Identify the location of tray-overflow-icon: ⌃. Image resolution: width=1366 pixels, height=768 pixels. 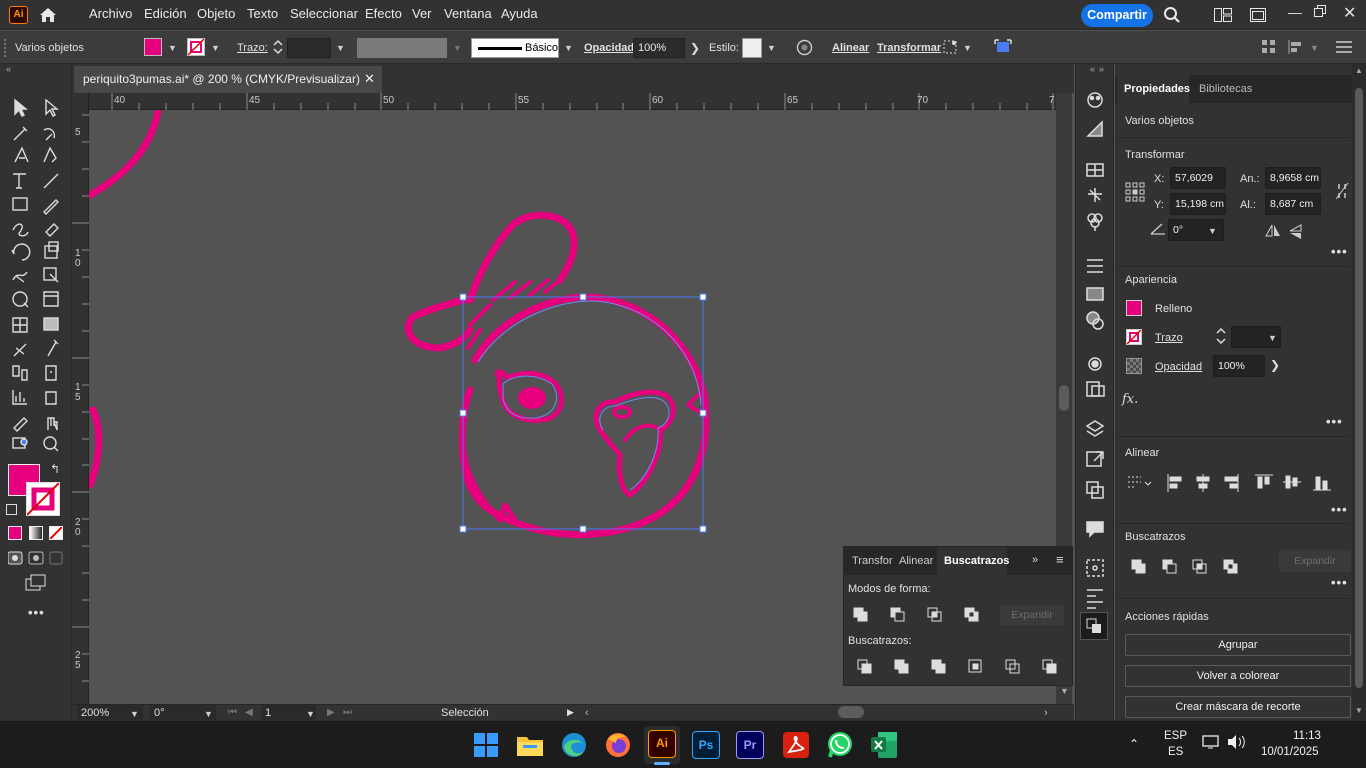
(1134, 744).